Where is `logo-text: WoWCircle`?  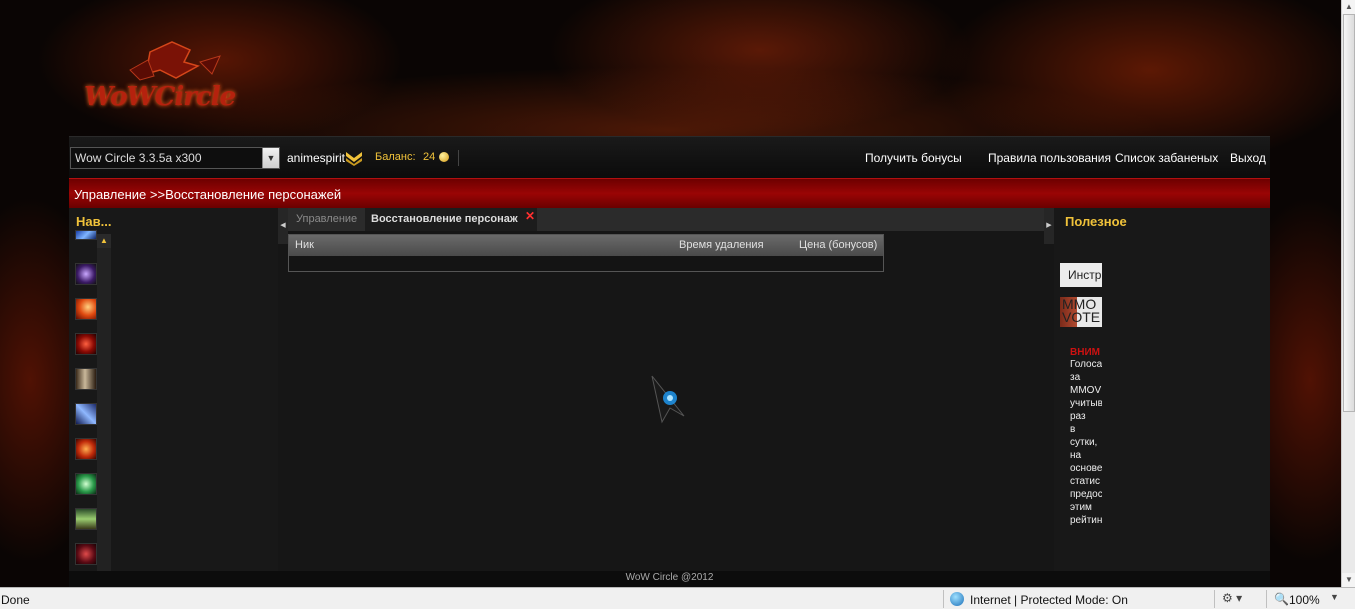
logo-text: WoWCircle is located at coordinates (160, 97).